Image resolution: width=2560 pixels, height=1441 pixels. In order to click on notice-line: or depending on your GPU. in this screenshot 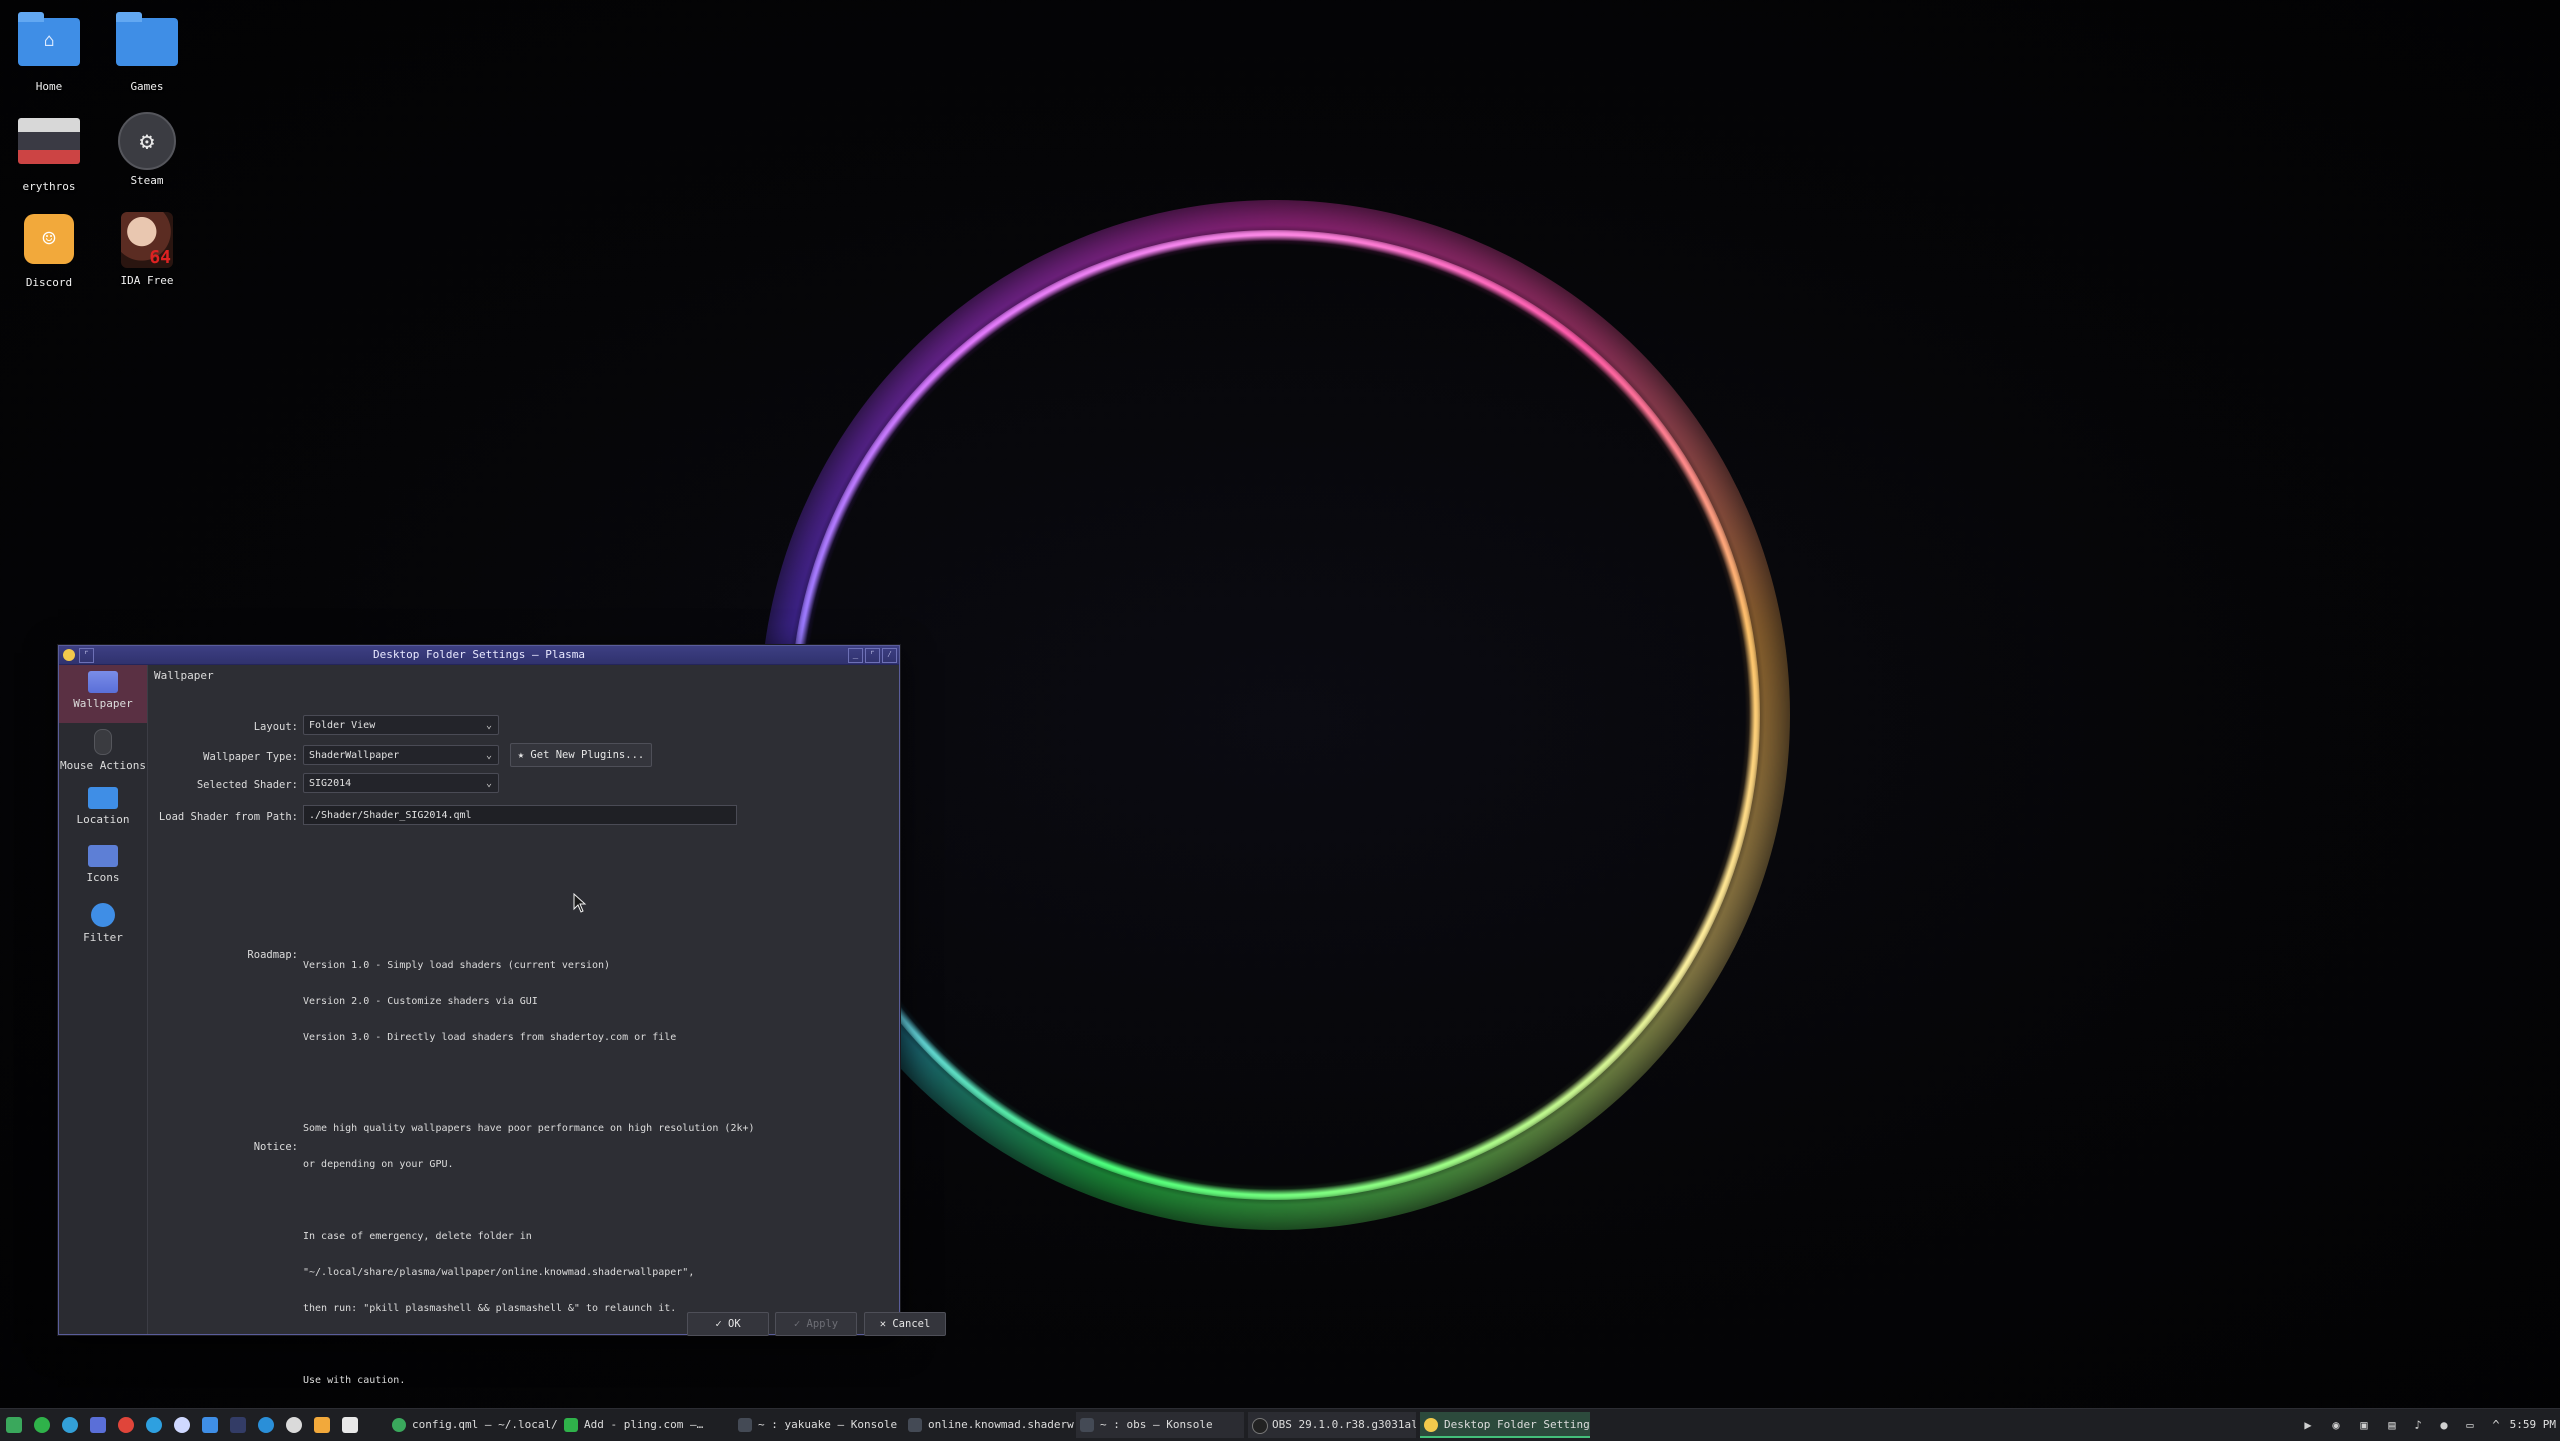, I will do `click(378, 1164)`.